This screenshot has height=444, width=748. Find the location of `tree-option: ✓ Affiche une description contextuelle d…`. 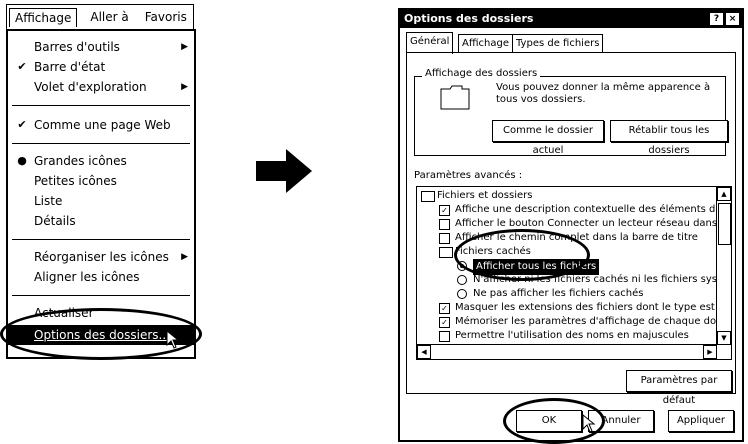

tree-option: ✓ Affiche une description contextuelle d… is located at coordinates (574, 210).